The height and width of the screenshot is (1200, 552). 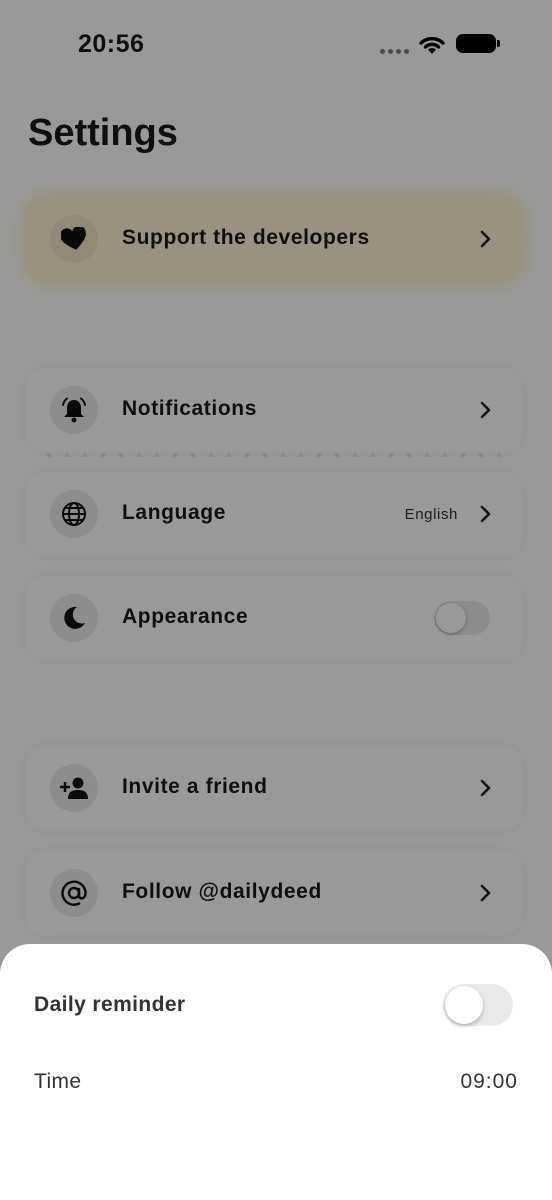 I want to click on daily-reminder-toggle, so click(x=478, y=1005).